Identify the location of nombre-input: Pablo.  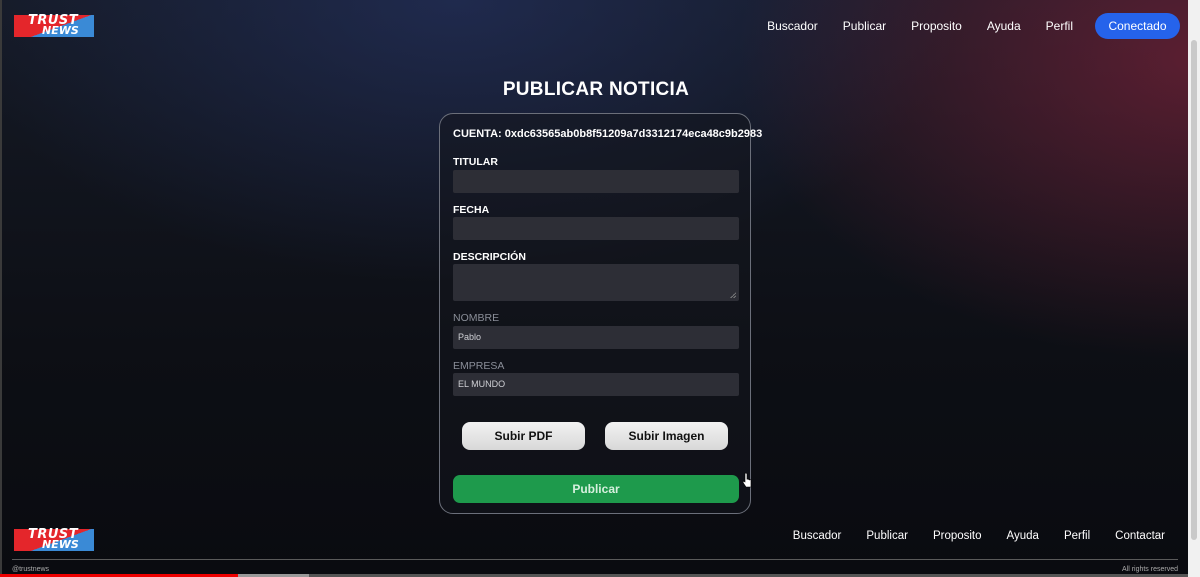
(596, 337).